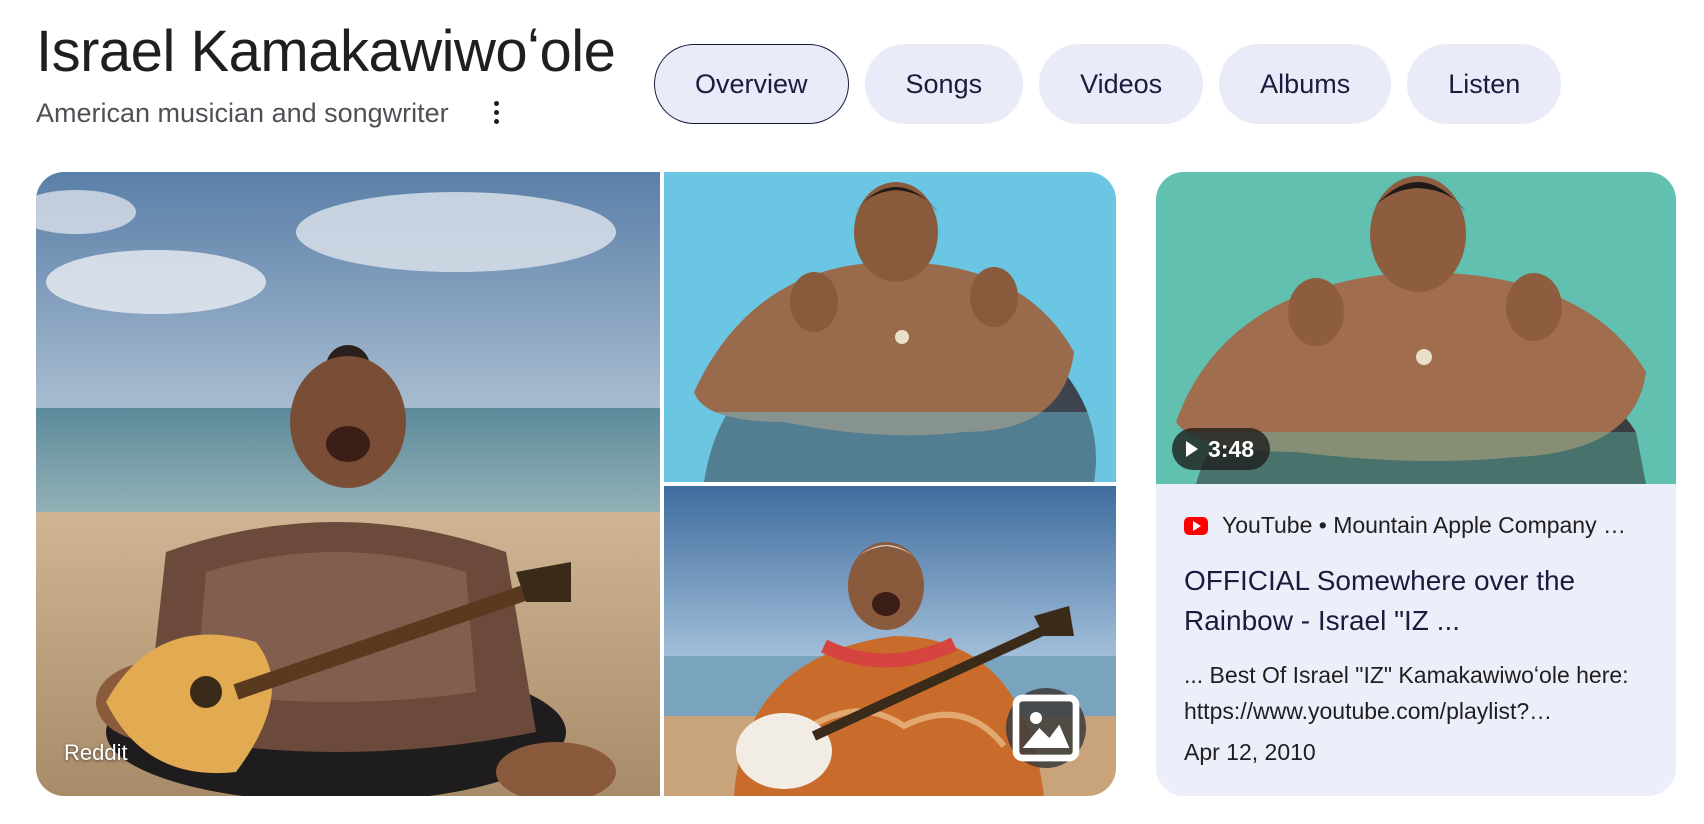 Image resolution: width=1704 pixels, height=824 pixels. I want to click on more-vert-icon, so click(496, 103).